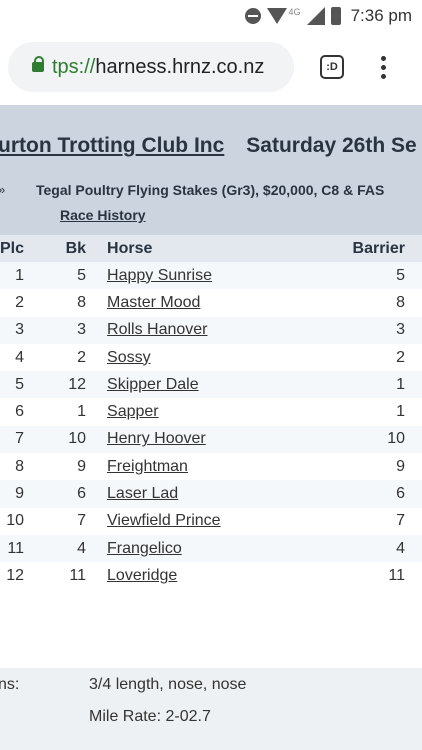  What do you see at coordinates (294, 12) in the screenshot?
I see `network-type-label: 4G` at bounding box center [294, 12].